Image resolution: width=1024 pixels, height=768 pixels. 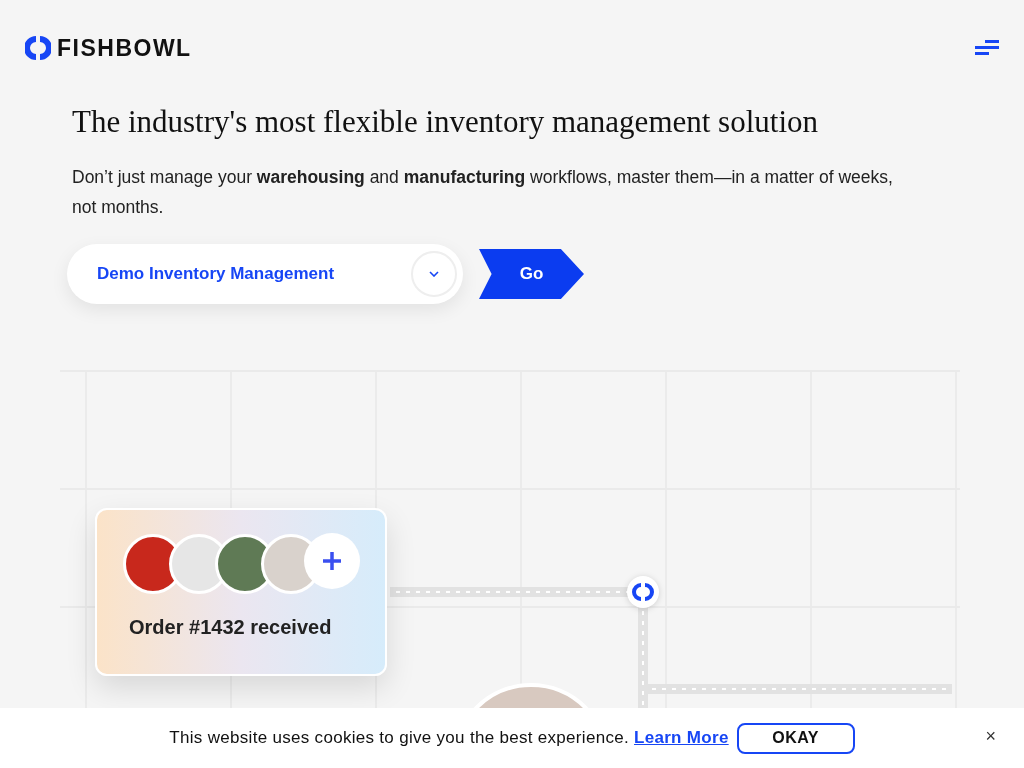 I want to click on logo-icon, so click(x=38, y=48).